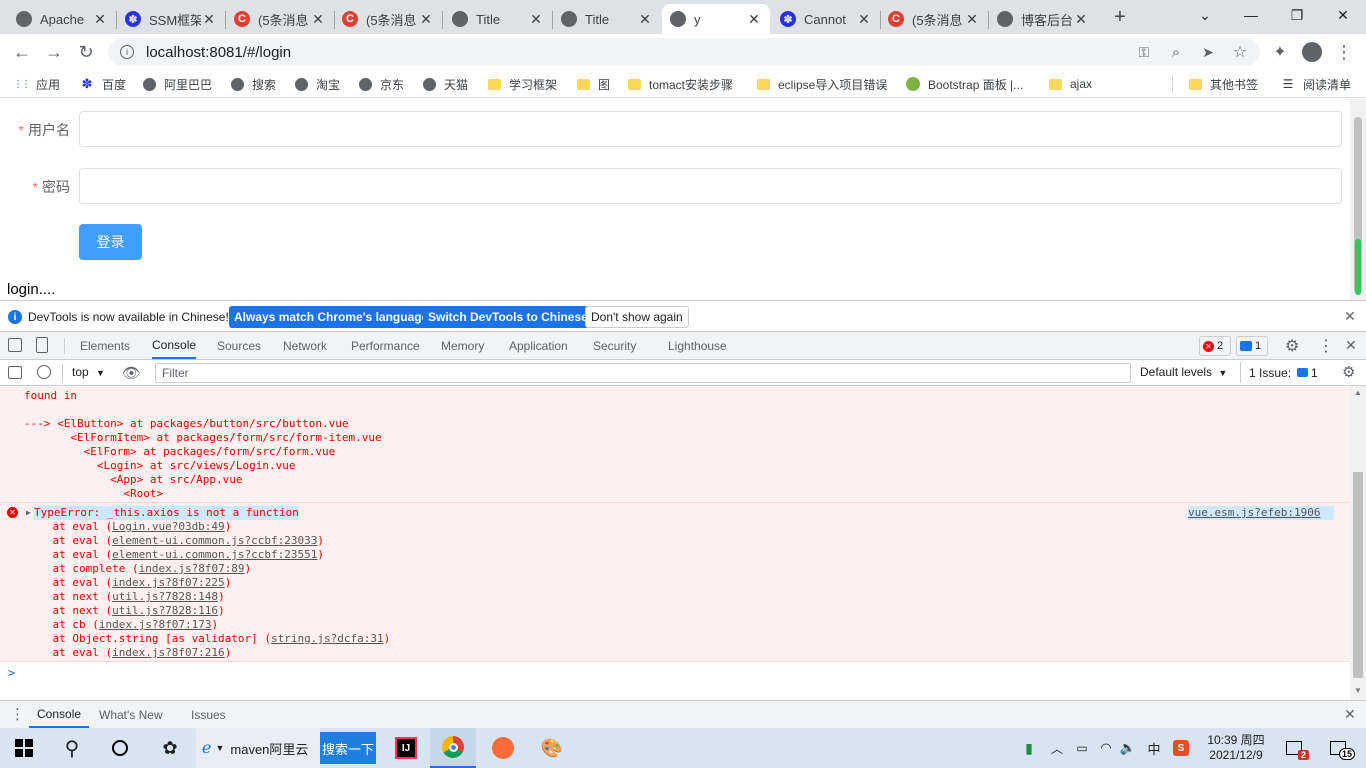 This screenshot has height=768, width=1366. I want to click on bookmark-item: 图, so click(593, 84).